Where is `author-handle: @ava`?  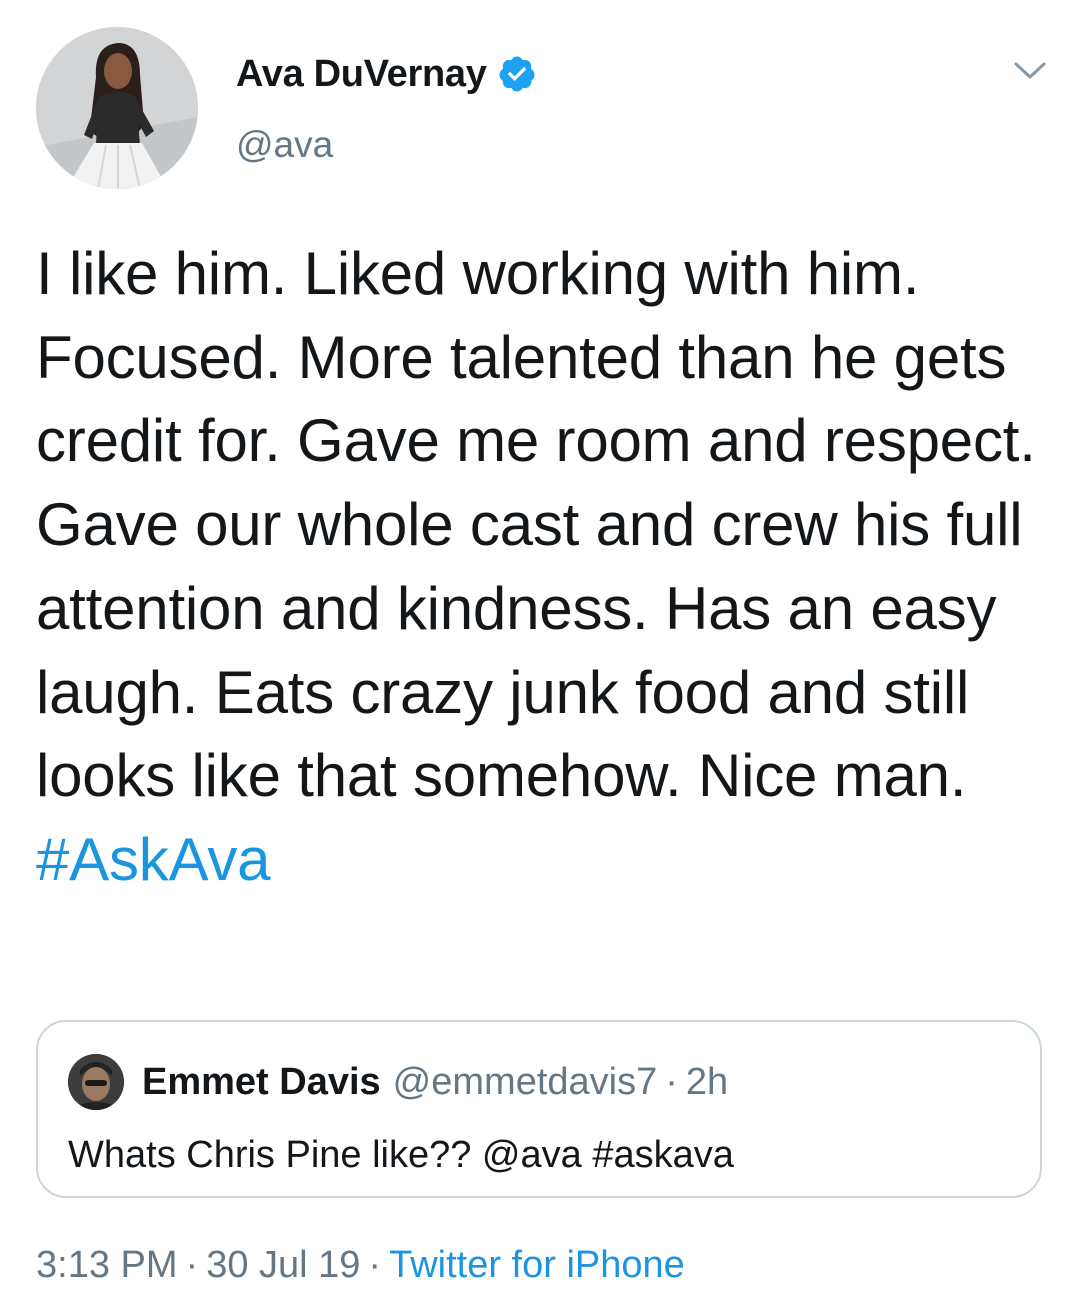
author-handle: @ava is located at coordinates (284, 145).